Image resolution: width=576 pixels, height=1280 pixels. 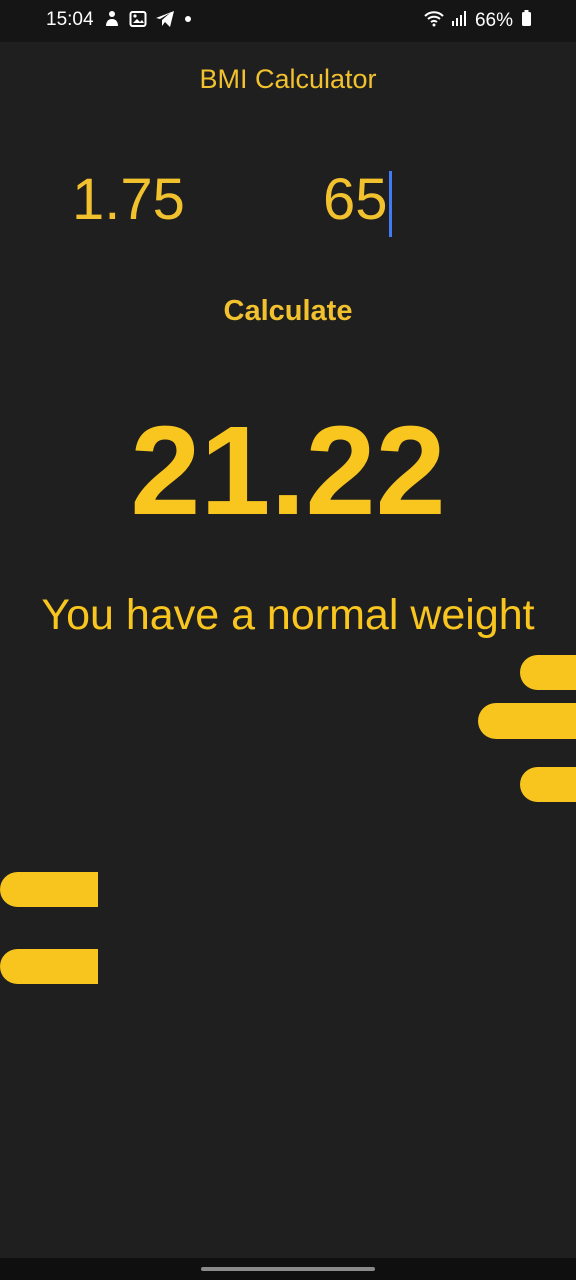 I want to click on bmi-result: 21.22, so click(x=288, y=470).